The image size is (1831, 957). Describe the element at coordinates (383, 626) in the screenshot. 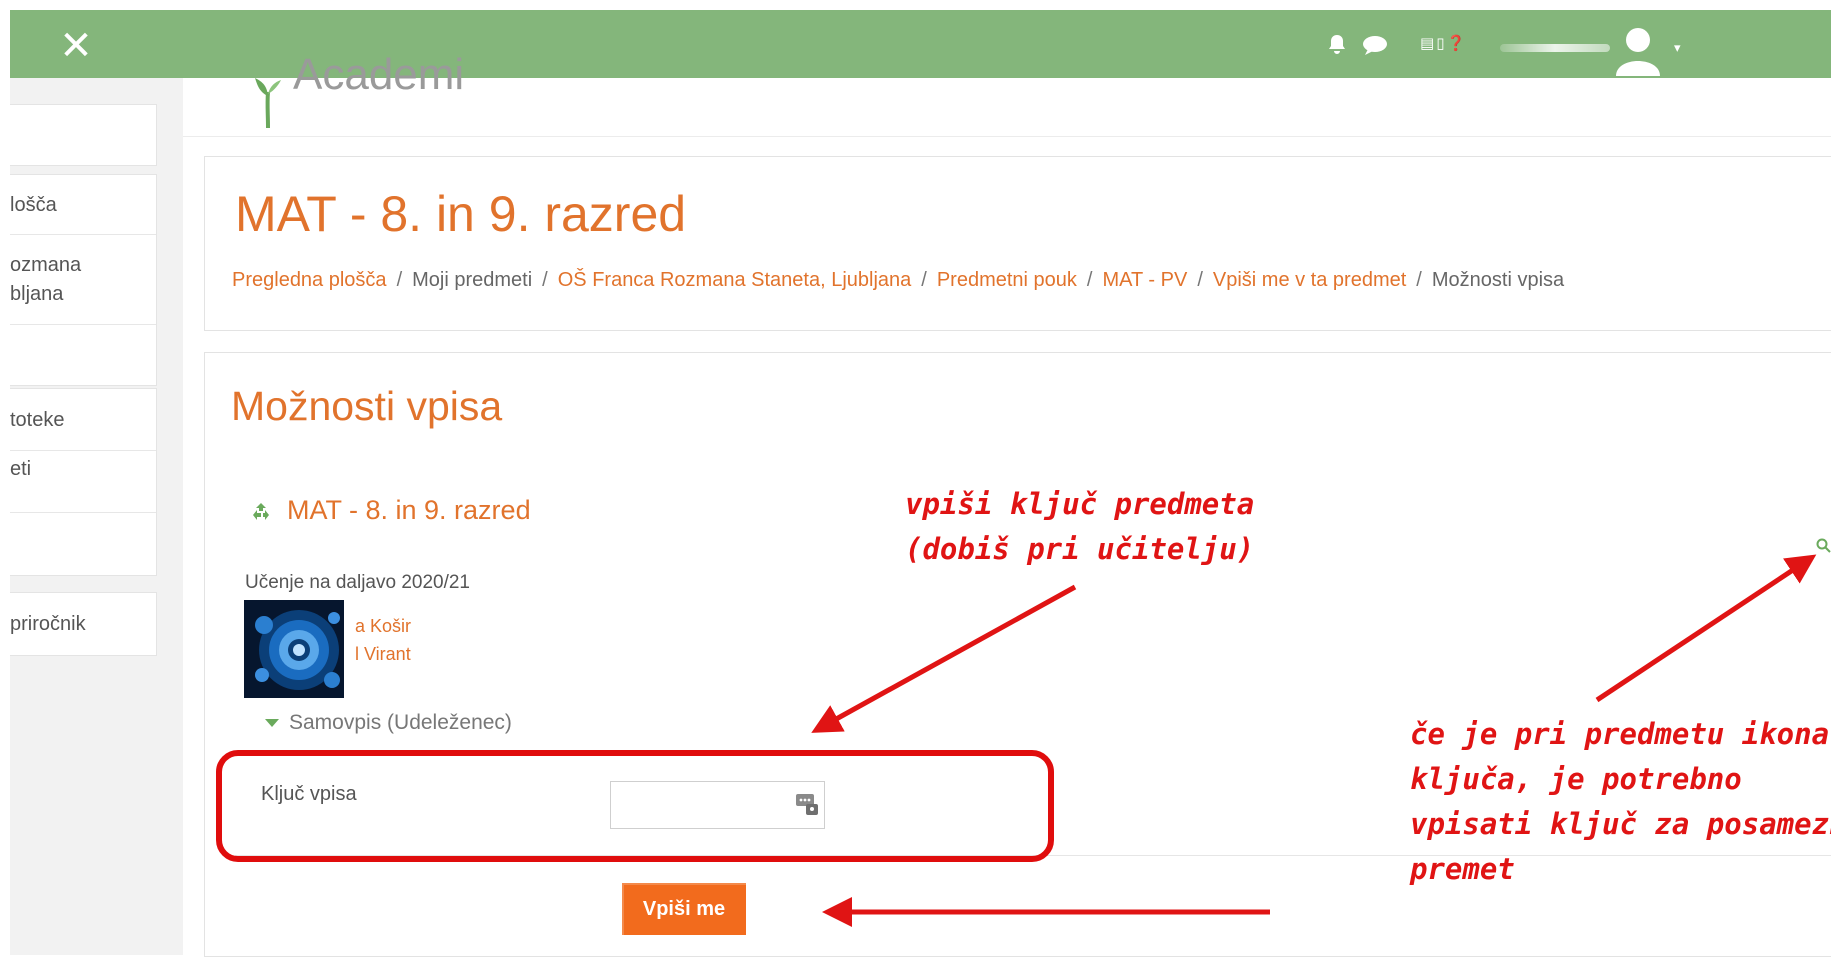

I see `teacher-link: a Košir` at that location.